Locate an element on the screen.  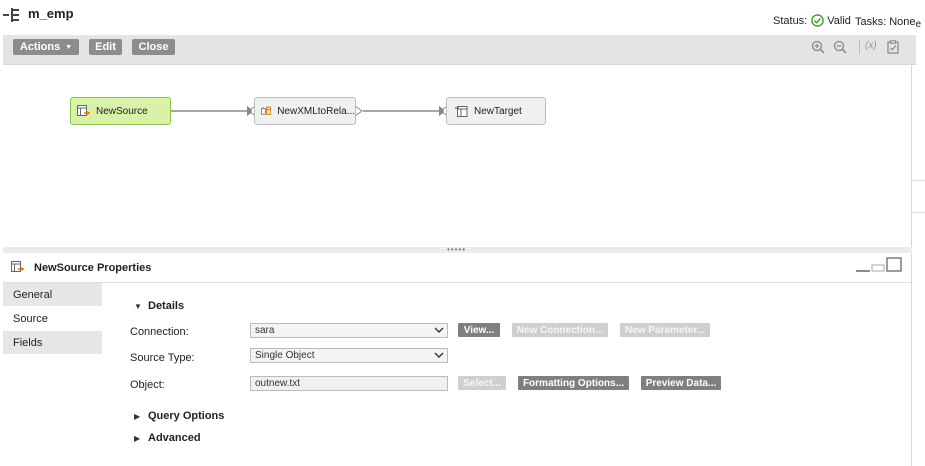
chevron-down-icon: ▼ is located at coordinates (69, 47).